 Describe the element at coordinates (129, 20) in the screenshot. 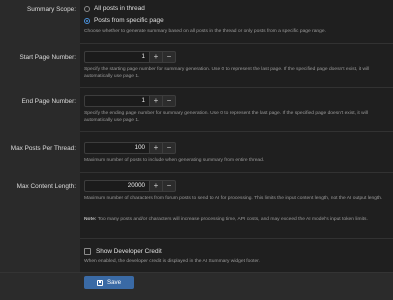

I see `radio-specific-page-label: Posts from specific page` at that location.